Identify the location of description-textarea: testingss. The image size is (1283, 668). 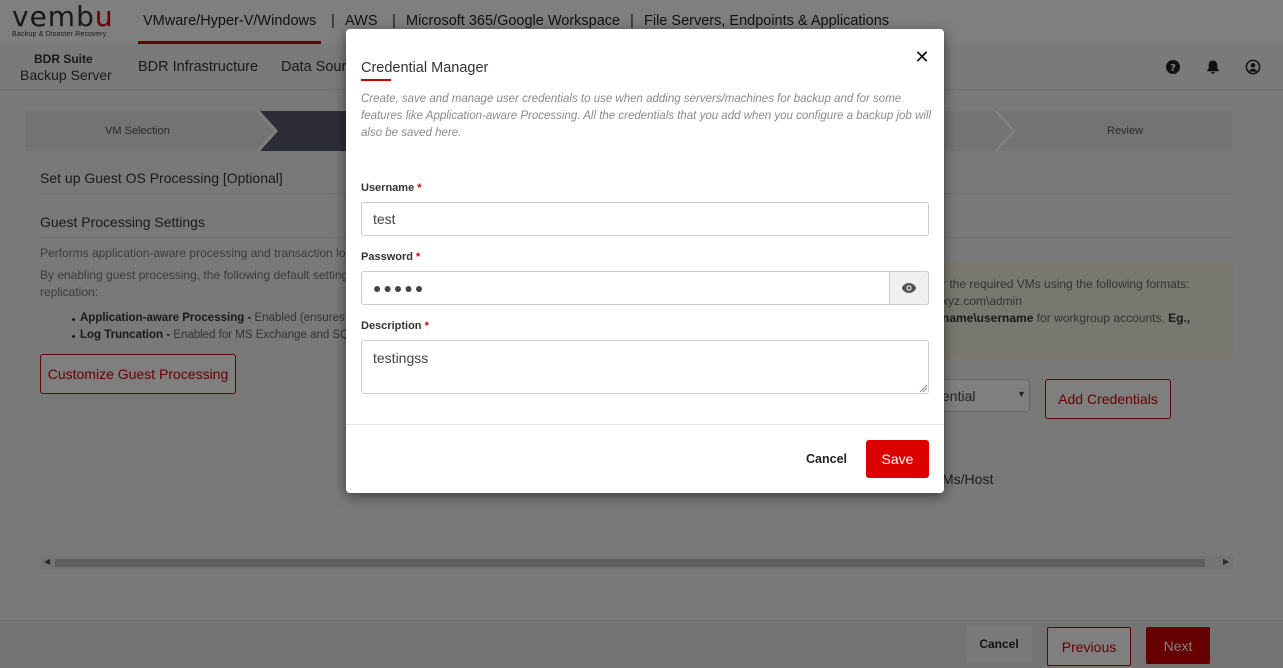
(645, 367).